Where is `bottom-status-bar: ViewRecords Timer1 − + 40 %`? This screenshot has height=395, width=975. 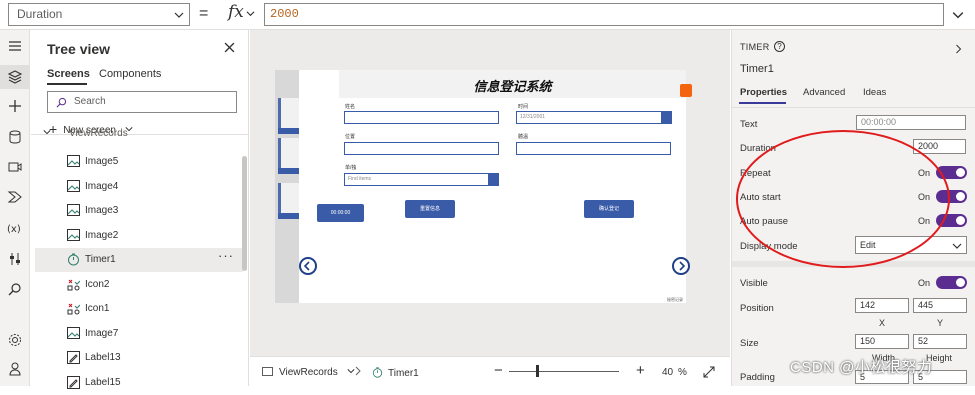
bottom-status-bar: ViewRecords Timer1 − + 40 % is located at coordinates (490, 371).